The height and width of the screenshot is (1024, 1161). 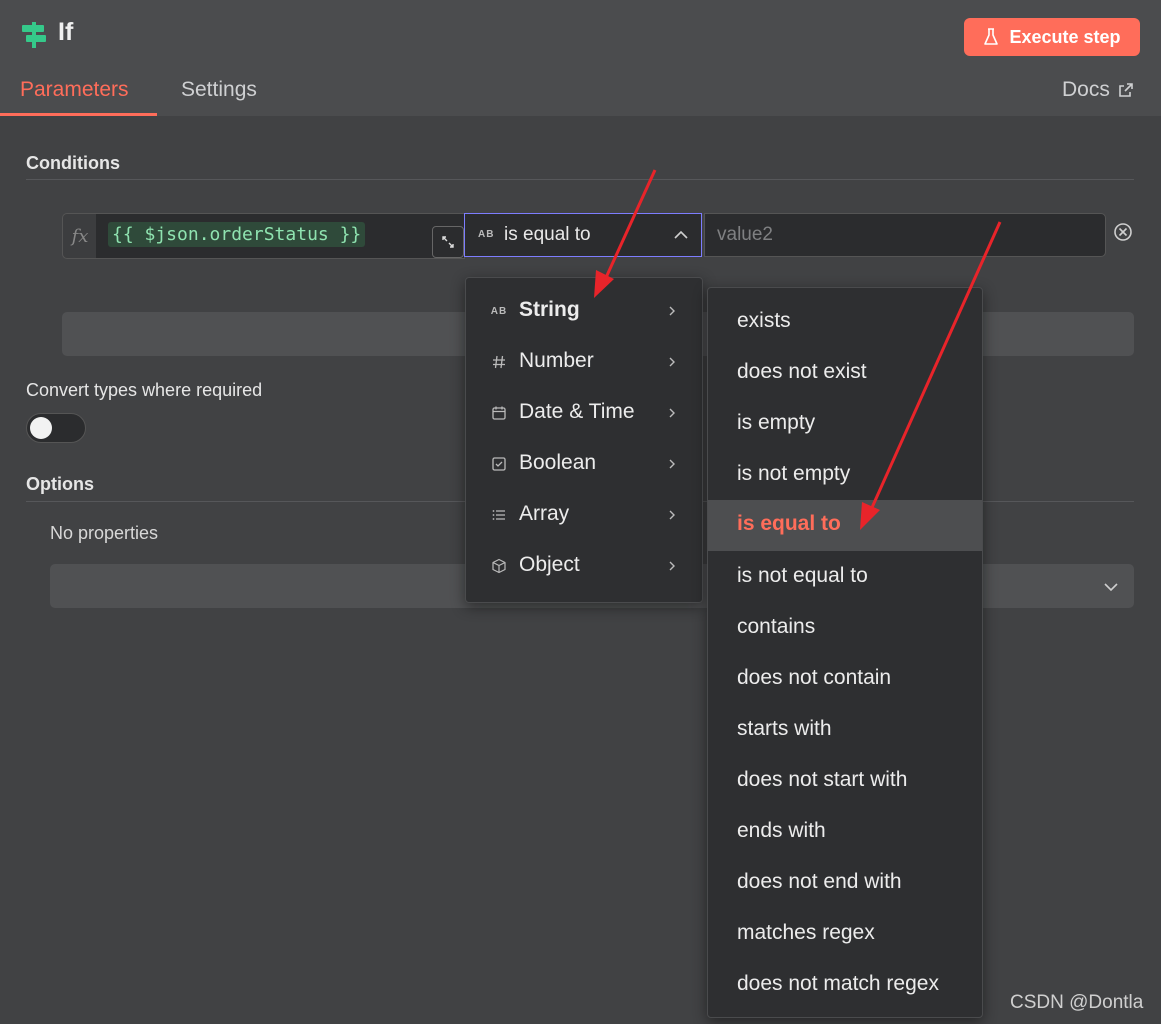 What do you see at coordinates (776, 422) in the screenshot?
I see `operator-item-label: is empty` at bounding box center [776, 422].